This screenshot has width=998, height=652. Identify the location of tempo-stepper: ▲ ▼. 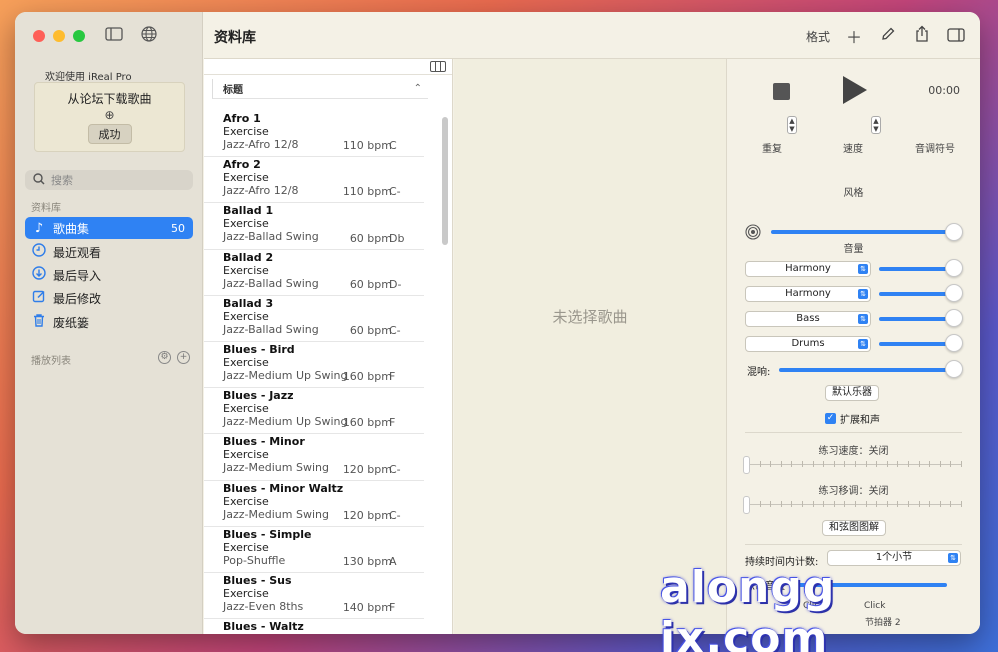
(876, 125).